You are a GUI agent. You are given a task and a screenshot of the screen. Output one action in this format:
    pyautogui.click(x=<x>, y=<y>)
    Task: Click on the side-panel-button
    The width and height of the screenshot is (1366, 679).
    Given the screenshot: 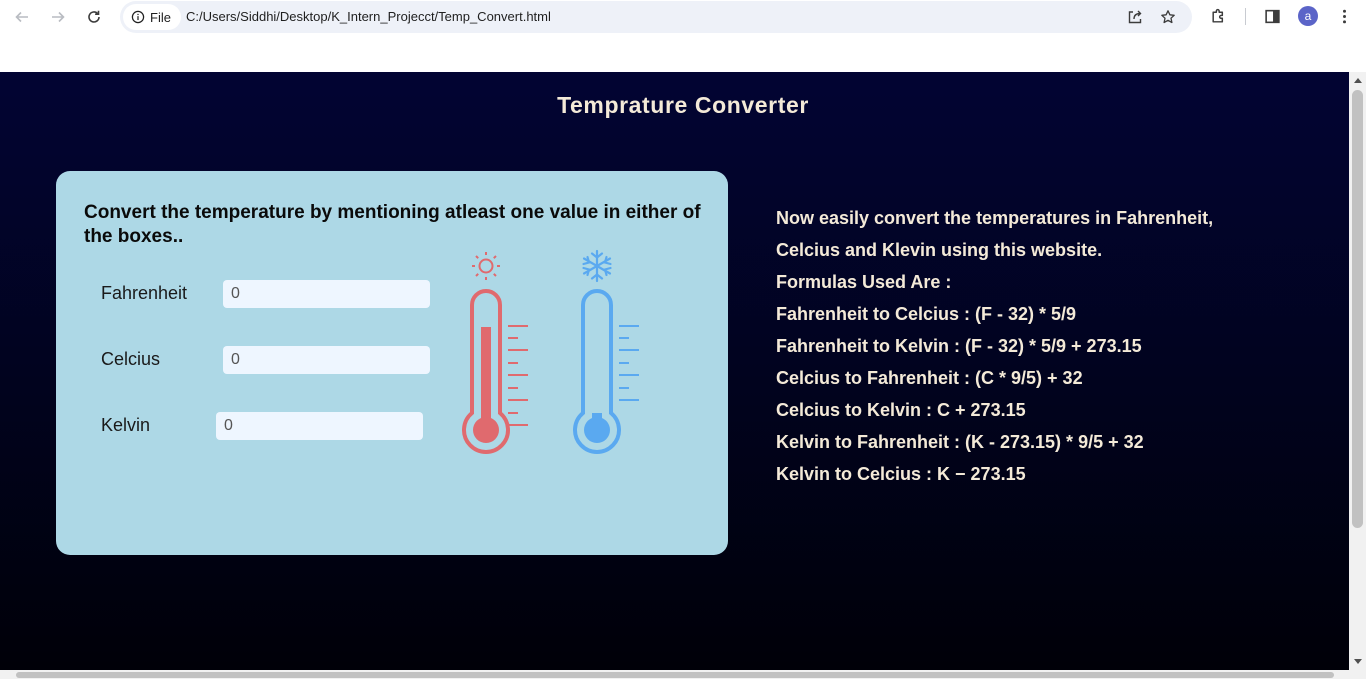 What is the action you would take?
    pyautogui.click(x=1272, y=16)
    